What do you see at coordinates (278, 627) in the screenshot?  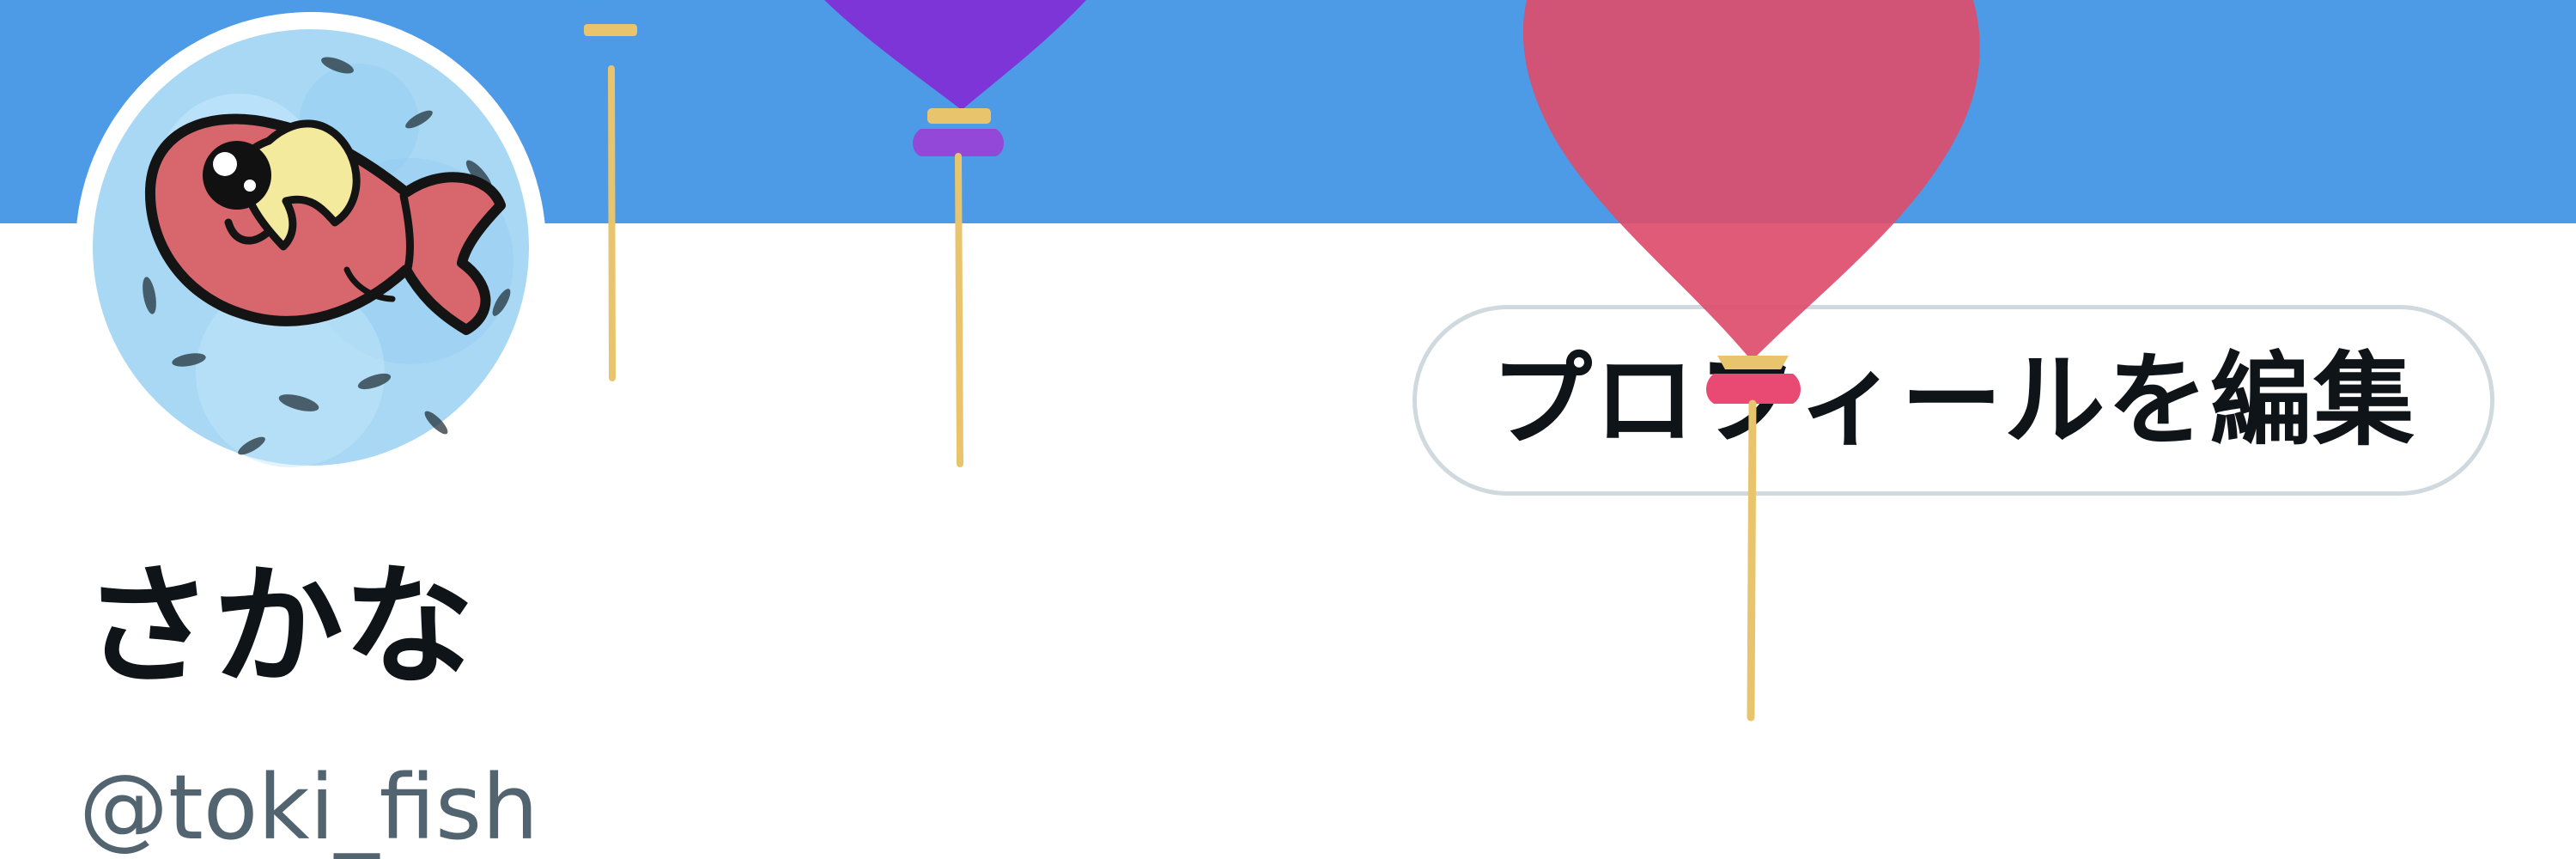 I see `profile-display-name: さかな` at bounding box center [278, 627].